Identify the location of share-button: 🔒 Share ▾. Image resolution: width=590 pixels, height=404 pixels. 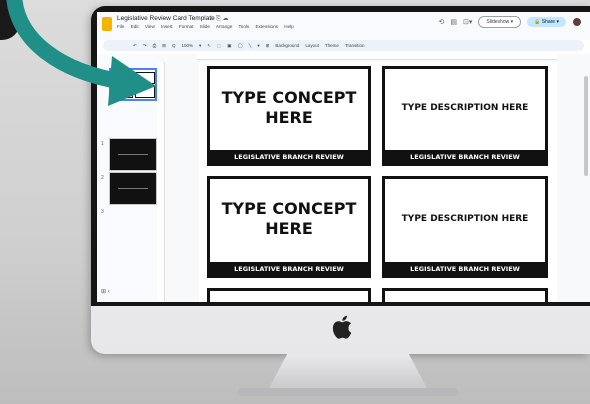
(546, 22).